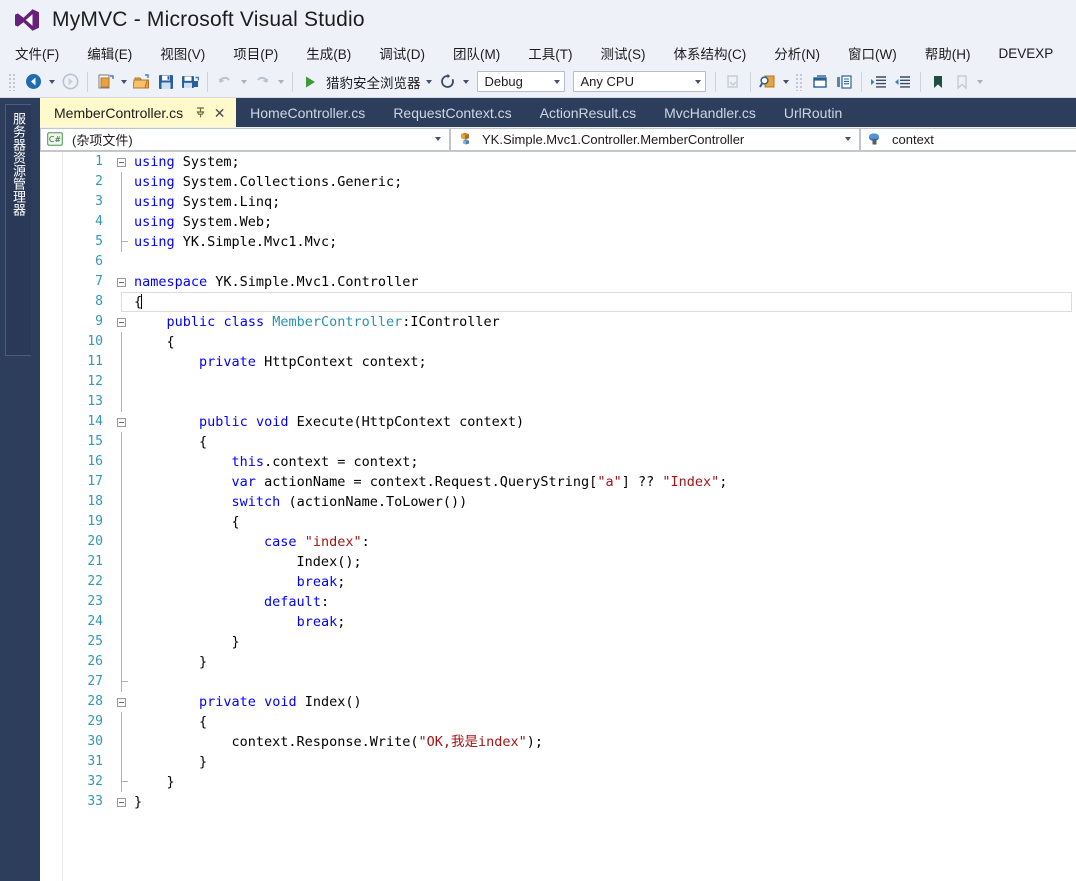  Describe the element at coordinates (962, 82) in the screenshot. I see `next-bookmark-icon` at that location.